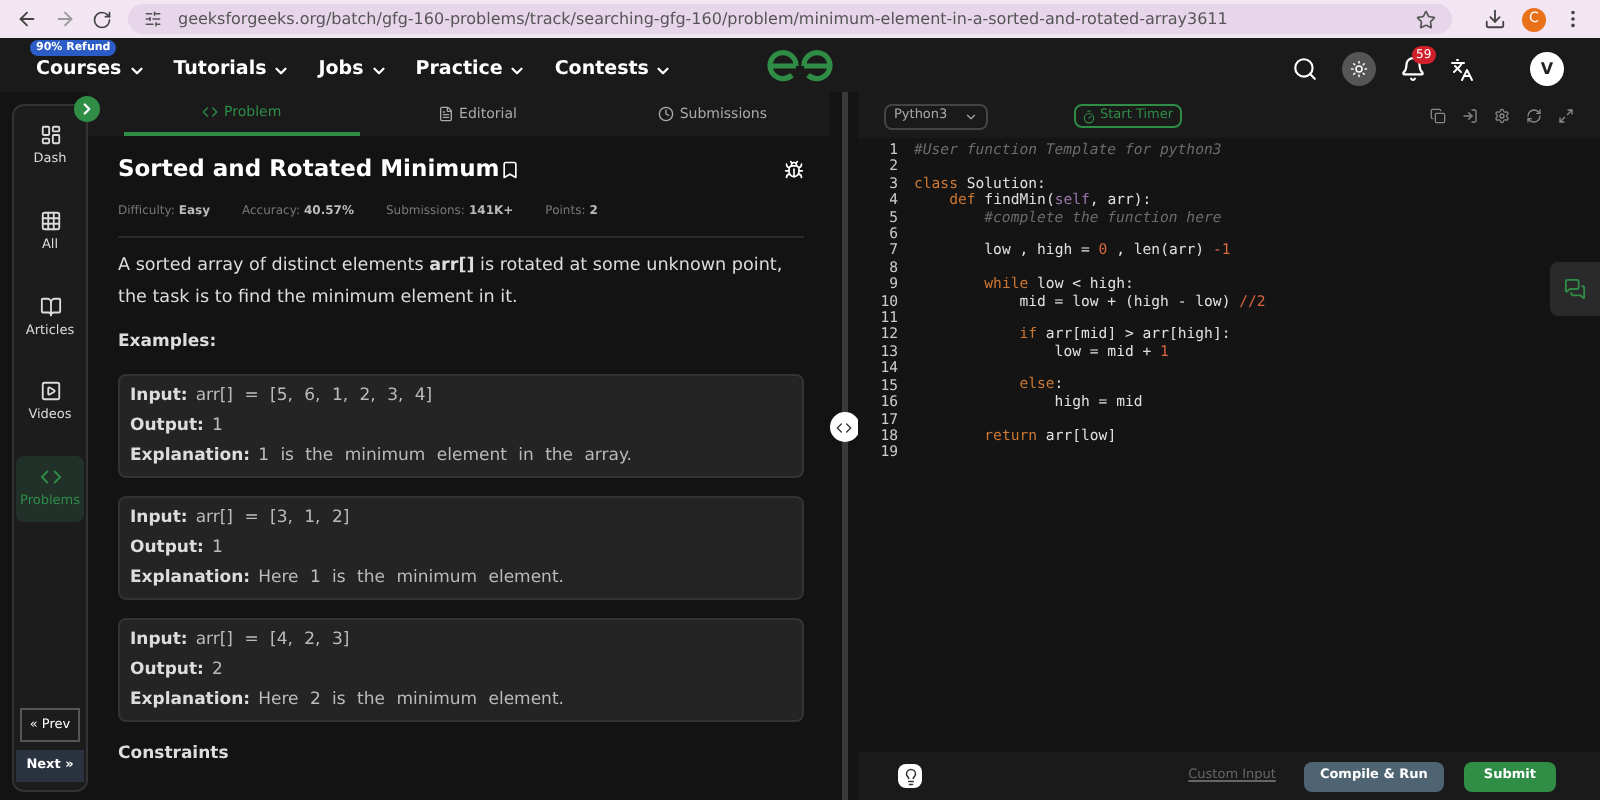  What do you see at coordinates (353, 71) in the screenshot?
I see `nav-menu-item: Jobs` at bounding box center [353, 71].